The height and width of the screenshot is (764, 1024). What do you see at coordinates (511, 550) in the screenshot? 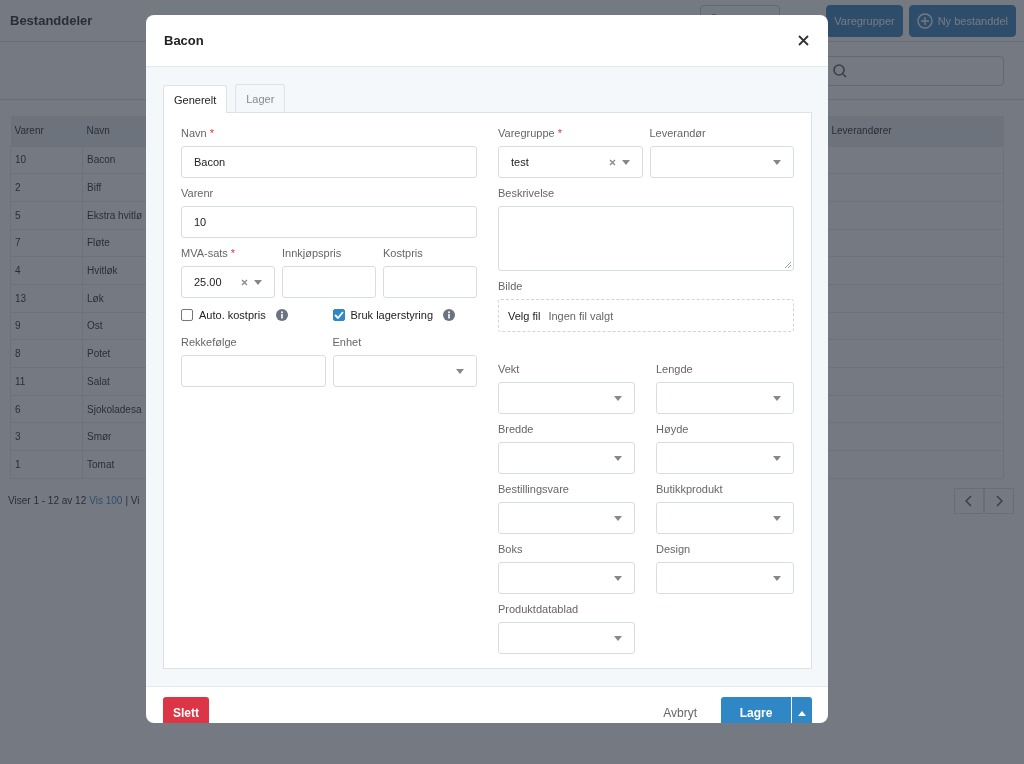
I see `field-label: Boks` at bounding box center [511, 550].